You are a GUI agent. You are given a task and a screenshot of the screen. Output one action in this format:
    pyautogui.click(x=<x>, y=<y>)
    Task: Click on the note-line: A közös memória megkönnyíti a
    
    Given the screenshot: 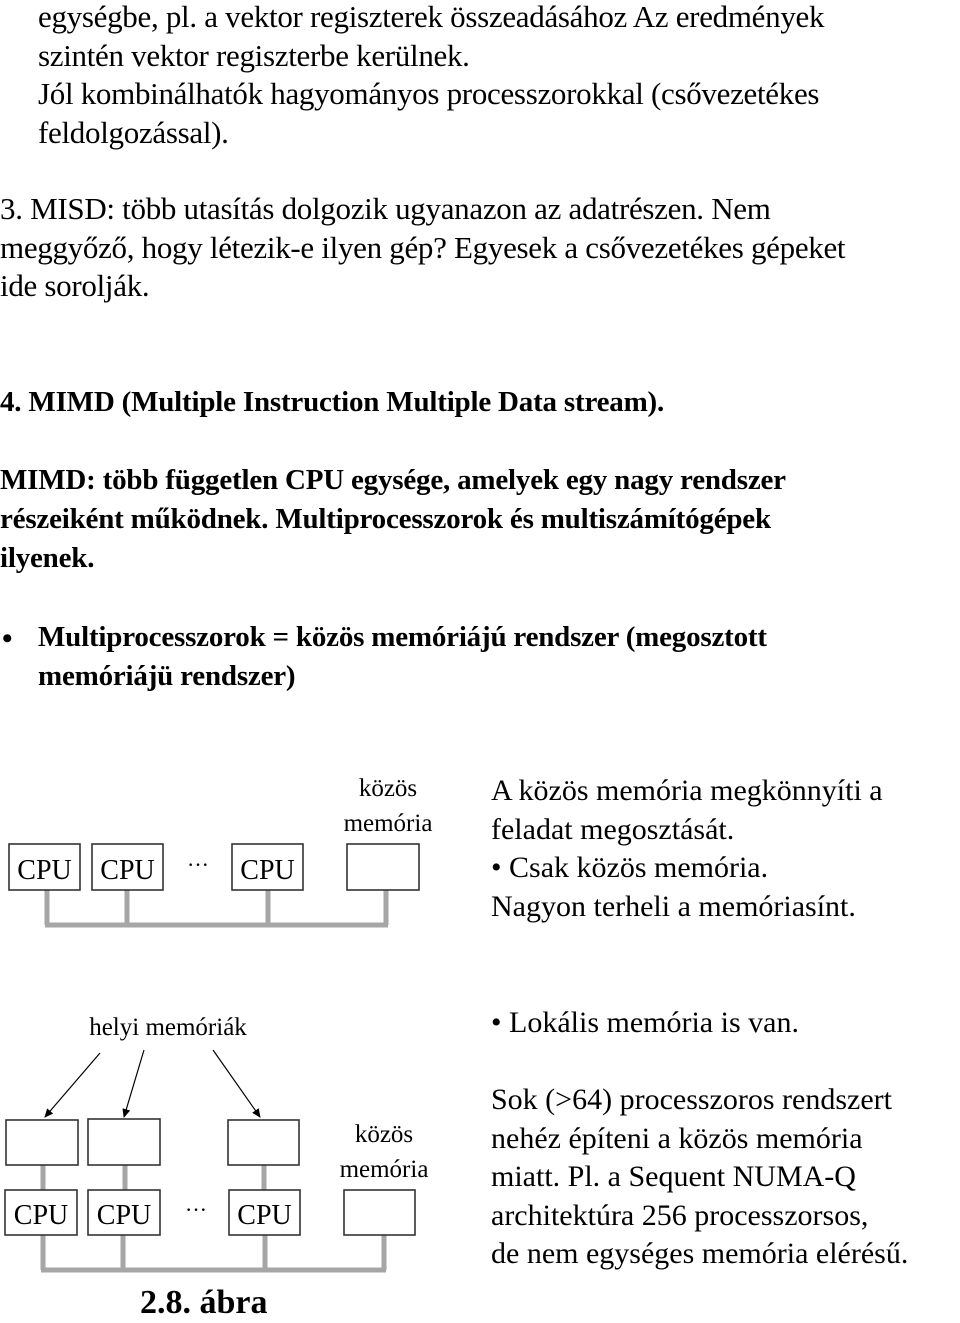 What is the action you would take?
    pyautogui.click(x=687, y=790)
    